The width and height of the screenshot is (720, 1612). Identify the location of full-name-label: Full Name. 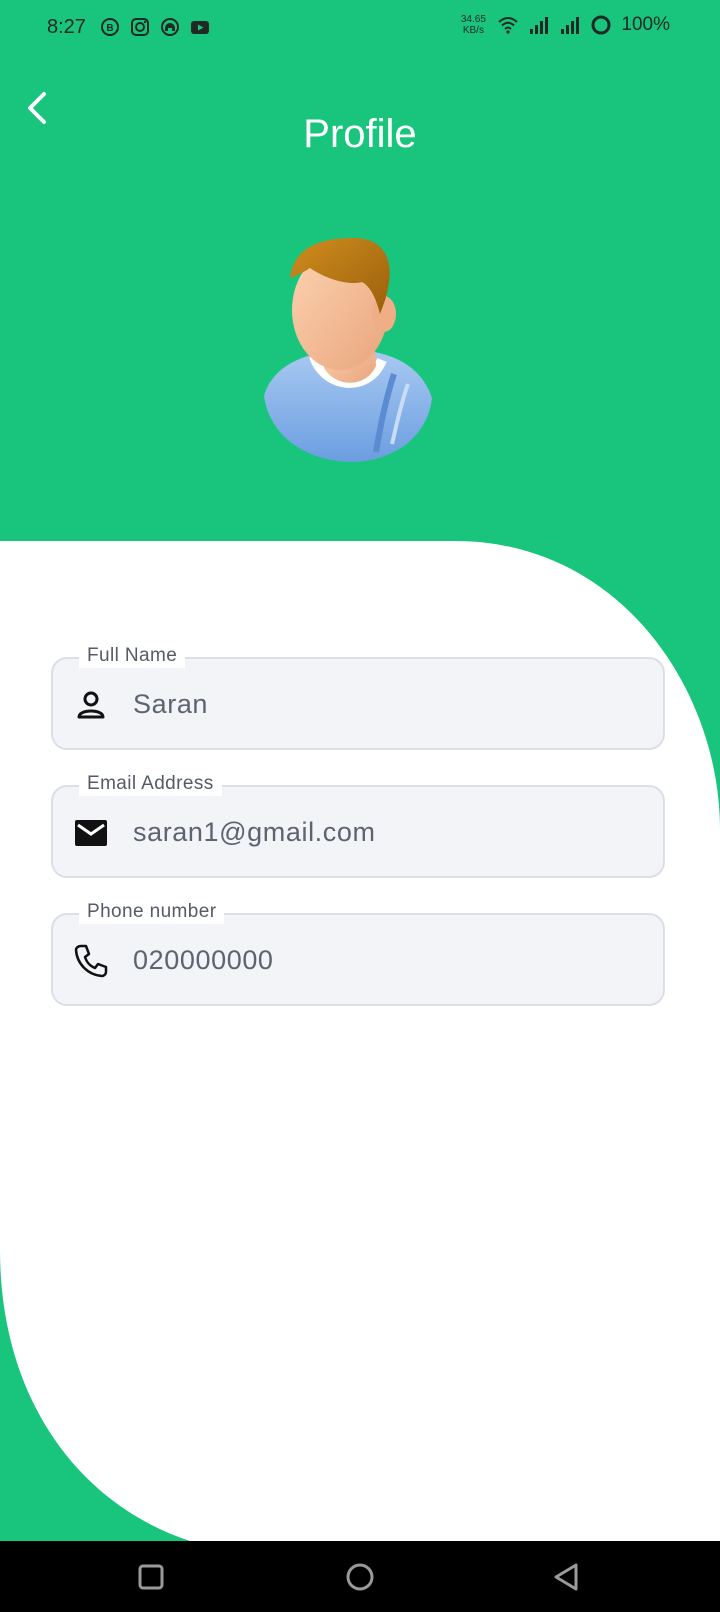
(132, 656).